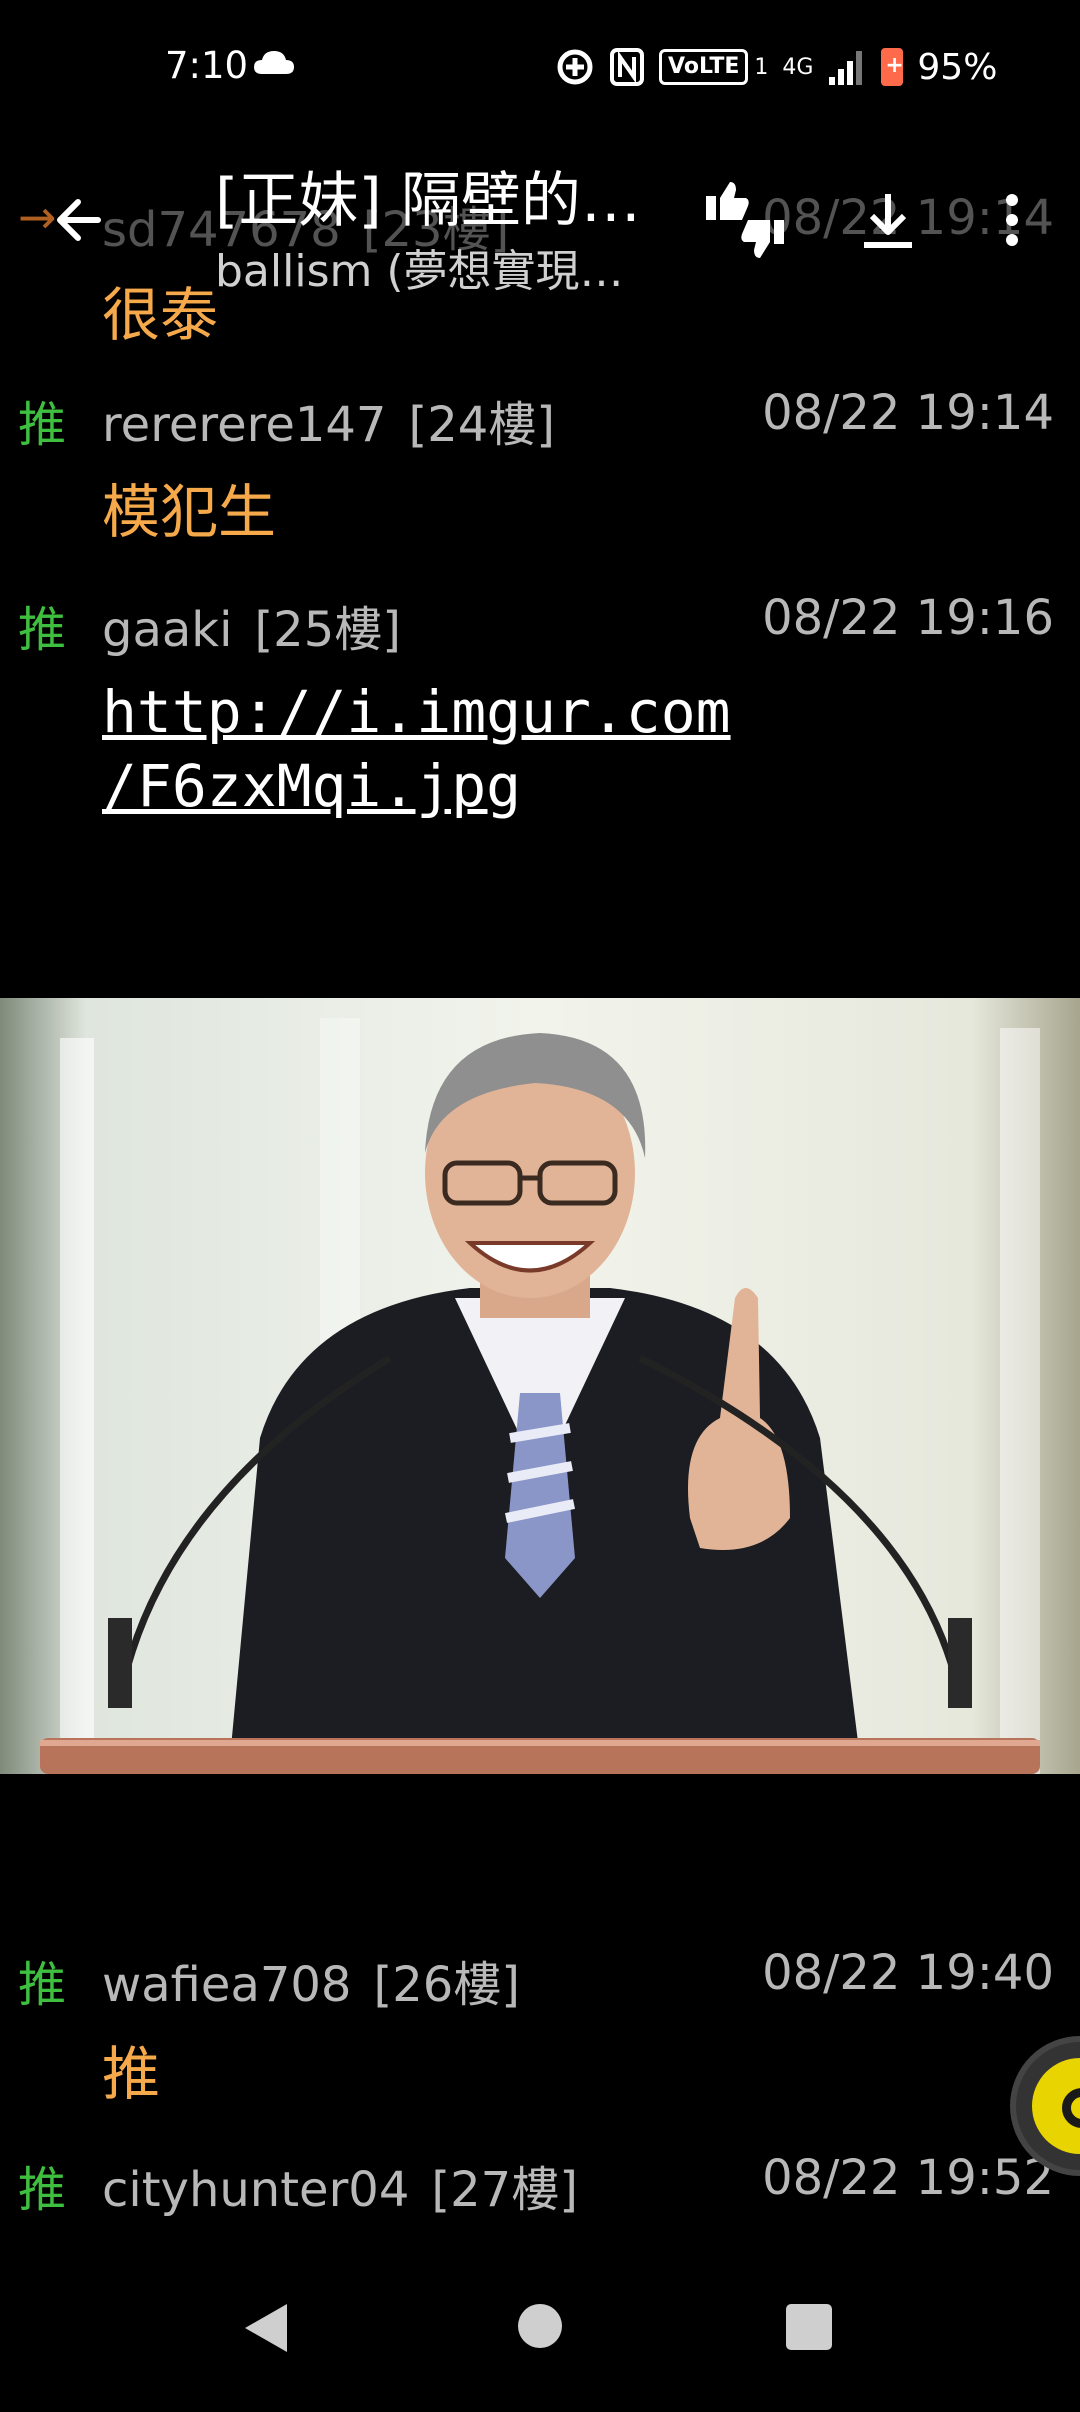 This screenshot has height=2412, width=1080. Describe the element at coordinates (167, 630) in the screenshot. I see `comment-username: gaaki` at that location.